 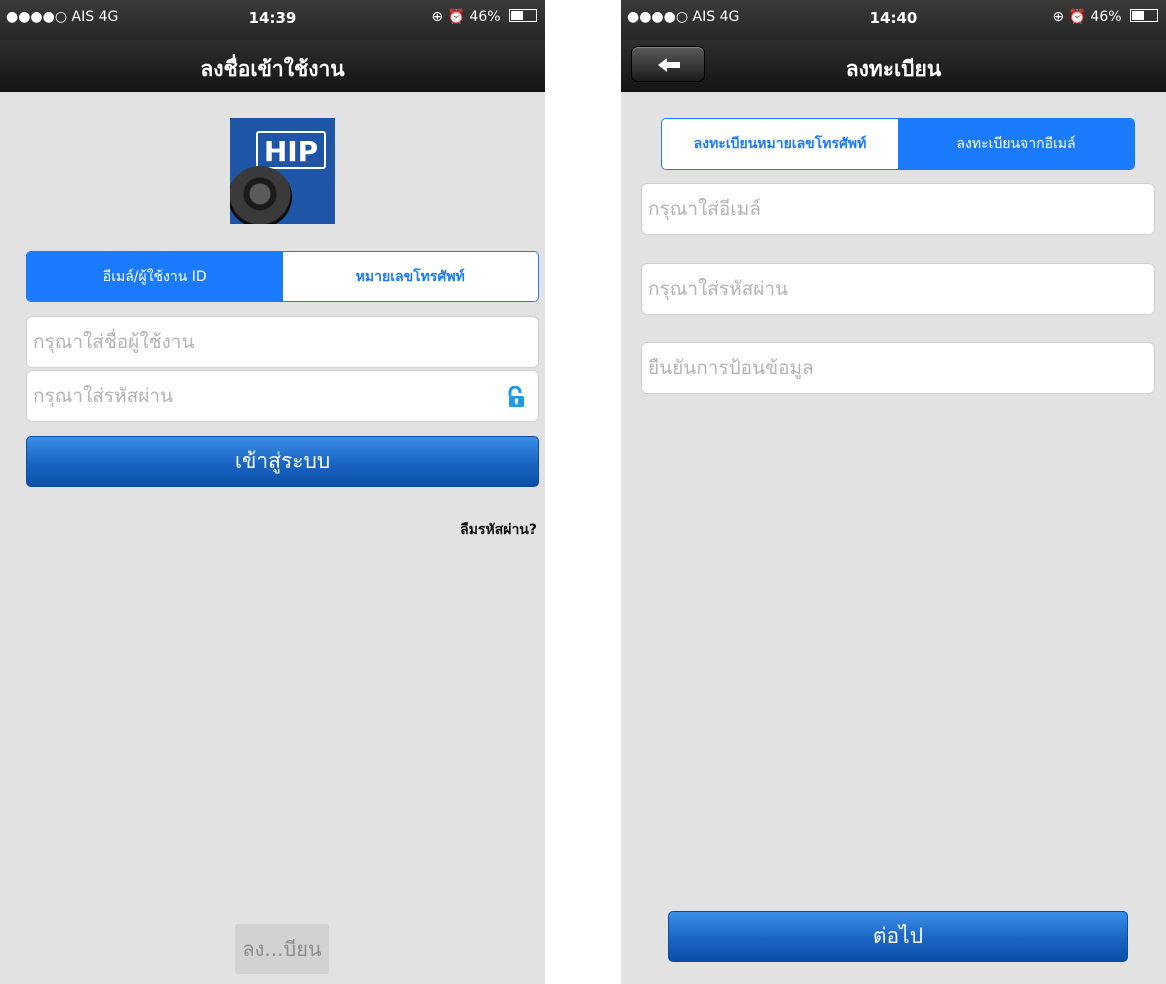 What do you see at coordinates (516, 399) in the screenshot?
I see `lock-open-icon` at bounding box center [516, 399].